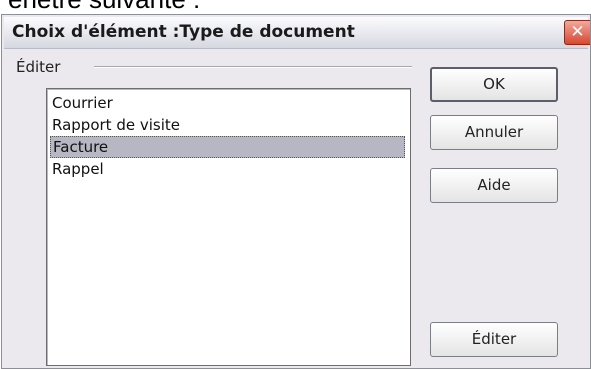 The image size is (591, 369). Describe the element at coordinates (227, 103) in the screenshot. I see `list-item: Courrier` at that location.